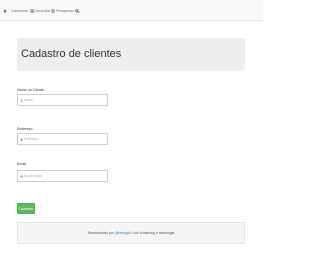 This screenshot has height=263, width=320. What do you see at coordinates (62, 176) in the screenshot?
I see `email-field: Email válido` at bounding box center [62, 176].